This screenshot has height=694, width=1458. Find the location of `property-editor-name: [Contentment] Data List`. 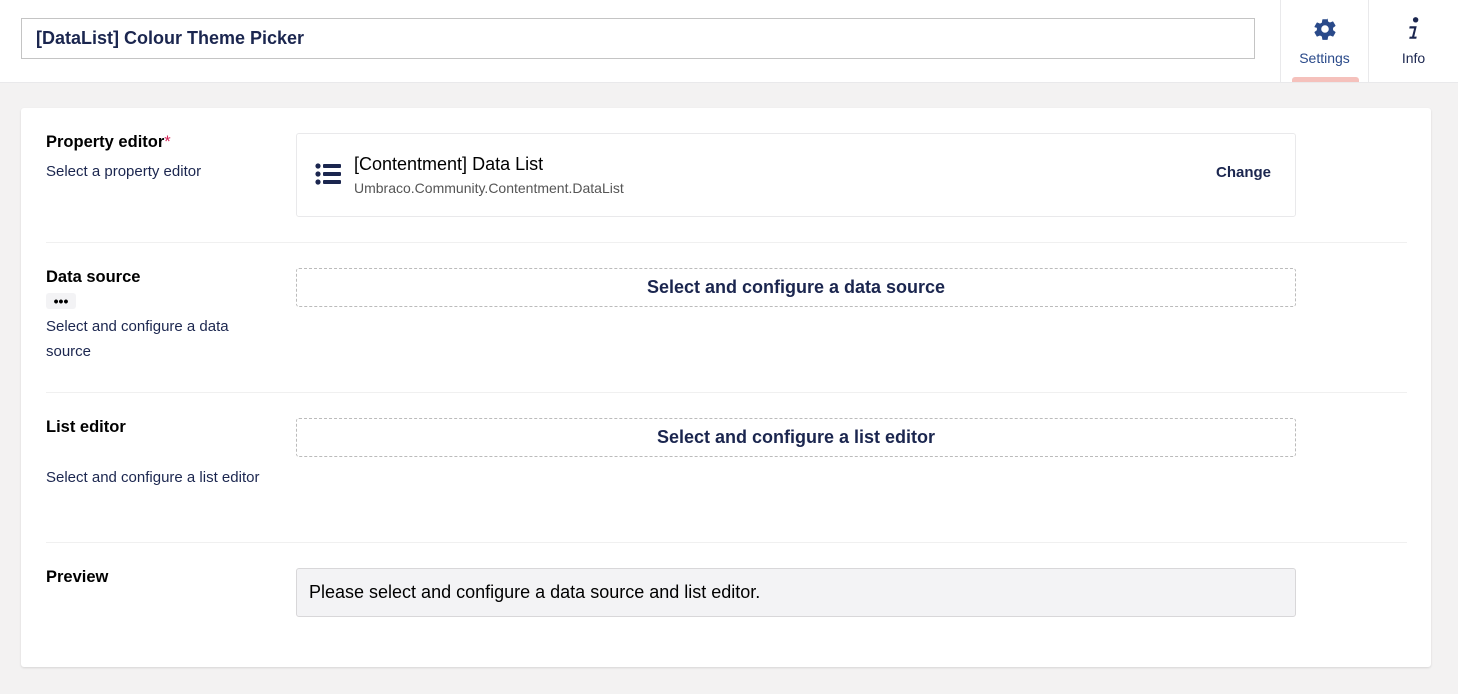

property-editor-name: [Contentment] Data List is located at coordinates (449, 164).